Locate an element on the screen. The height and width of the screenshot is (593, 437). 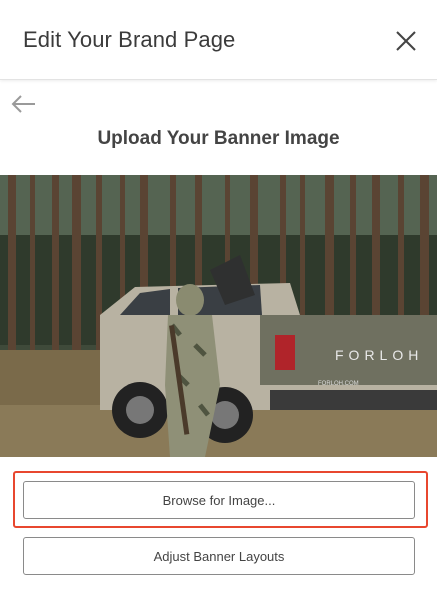
arrow-left-icon is located at coordinates (23, 104).